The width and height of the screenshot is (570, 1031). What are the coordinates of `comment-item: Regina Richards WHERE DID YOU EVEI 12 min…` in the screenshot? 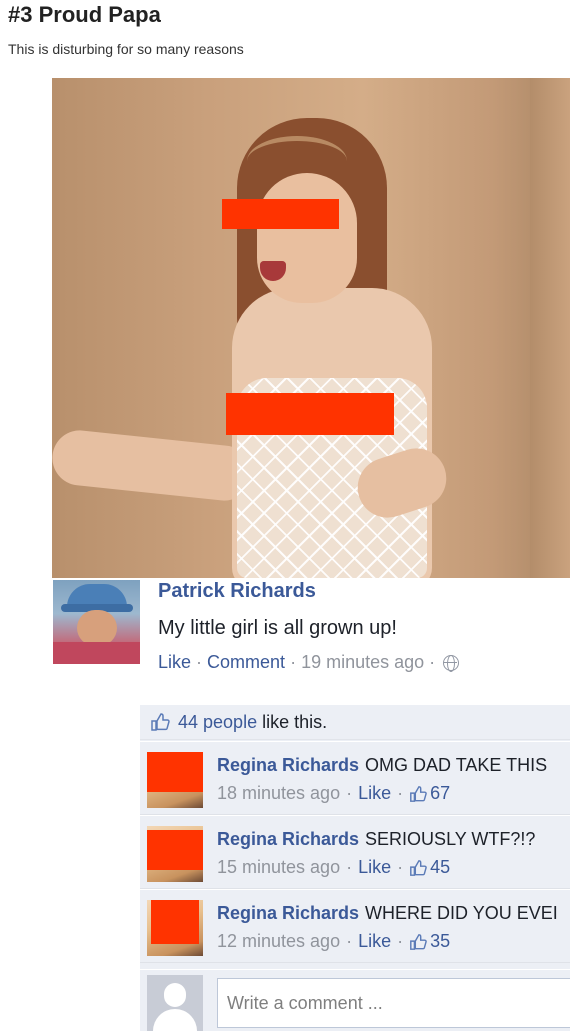 It's located at (355, 926).